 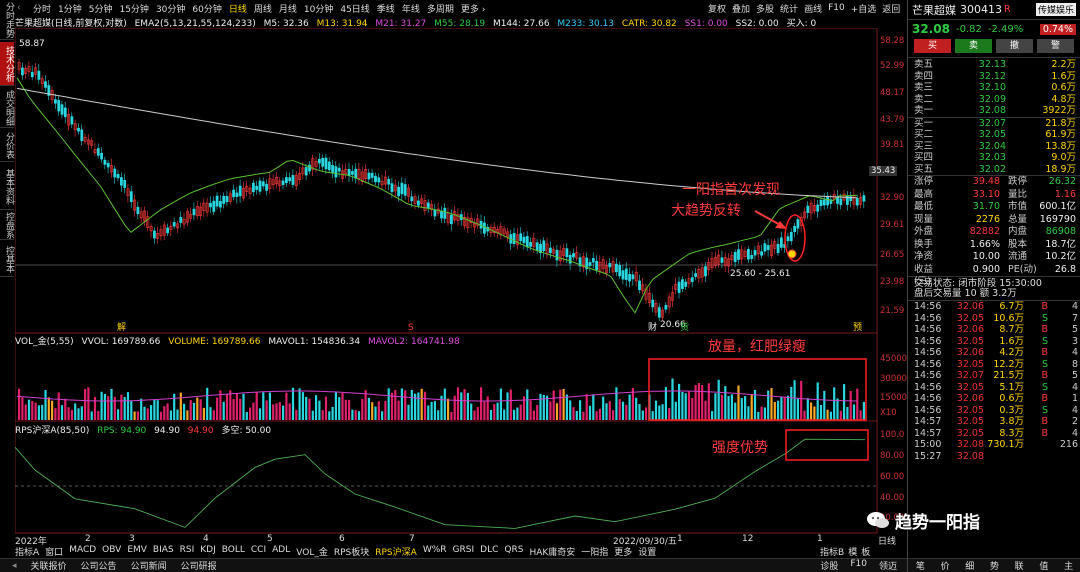 I want to click on stat-value: 600.1亿, so click(x=1057, y=206).